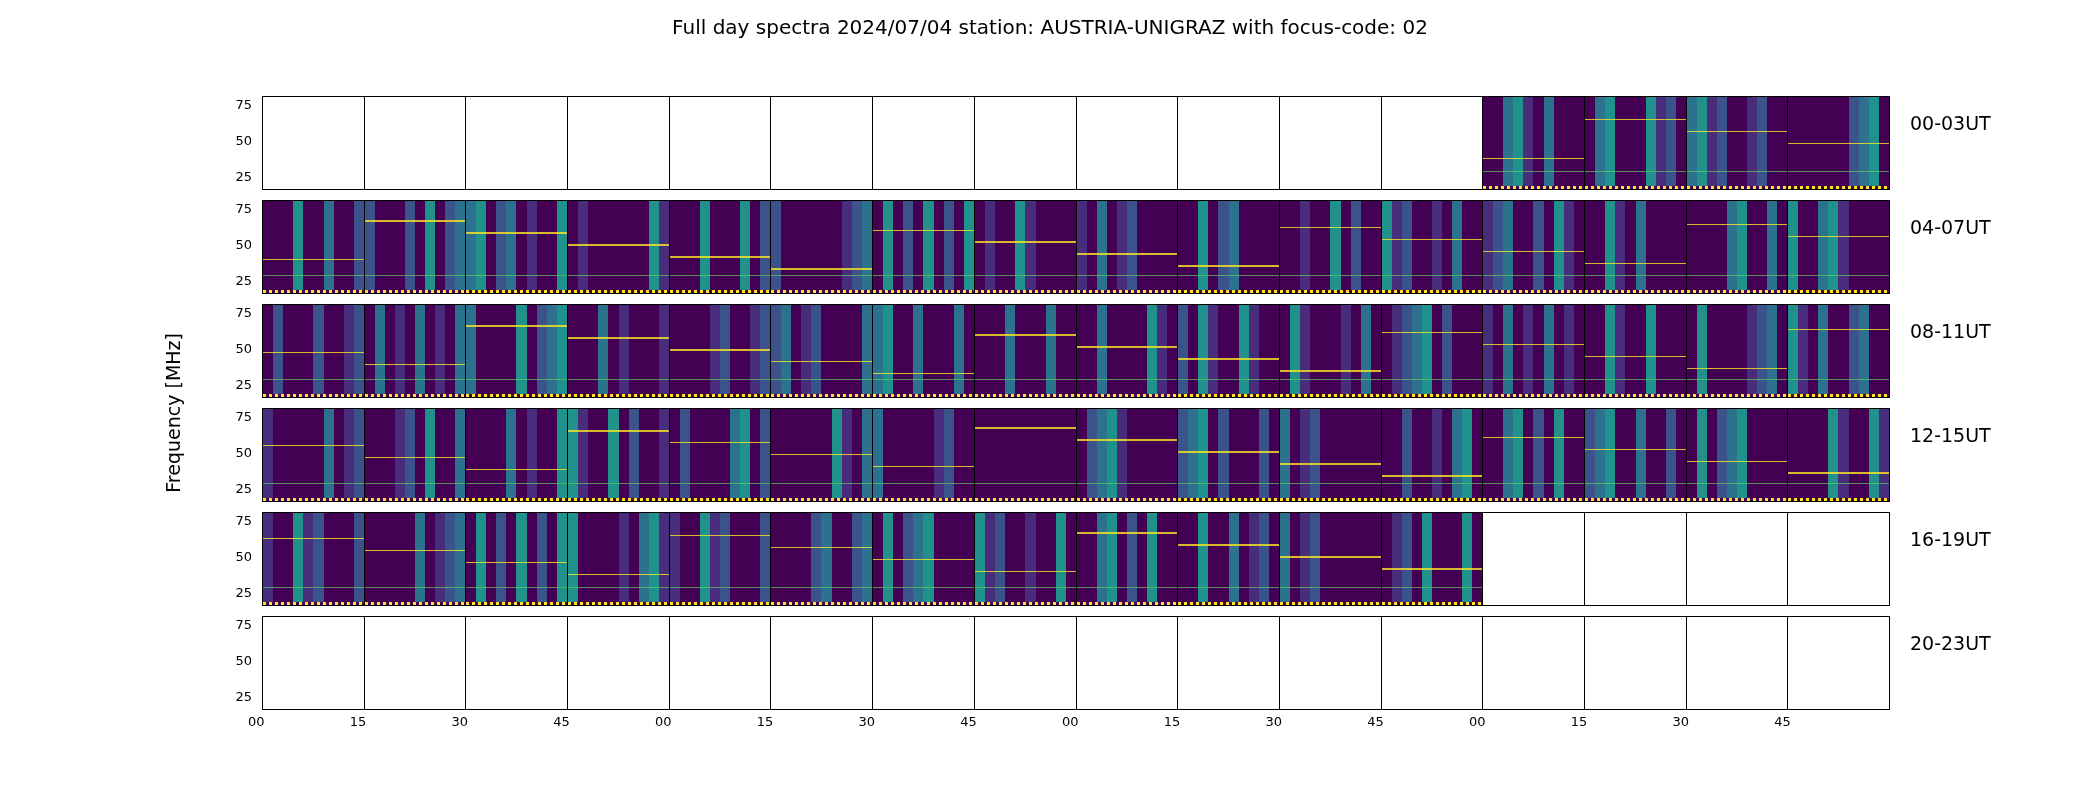  What do you see at coordinates (1950, 227) in the screenshot?
I see `row-label: 04-07UT` at bounding box center [1950, 227].